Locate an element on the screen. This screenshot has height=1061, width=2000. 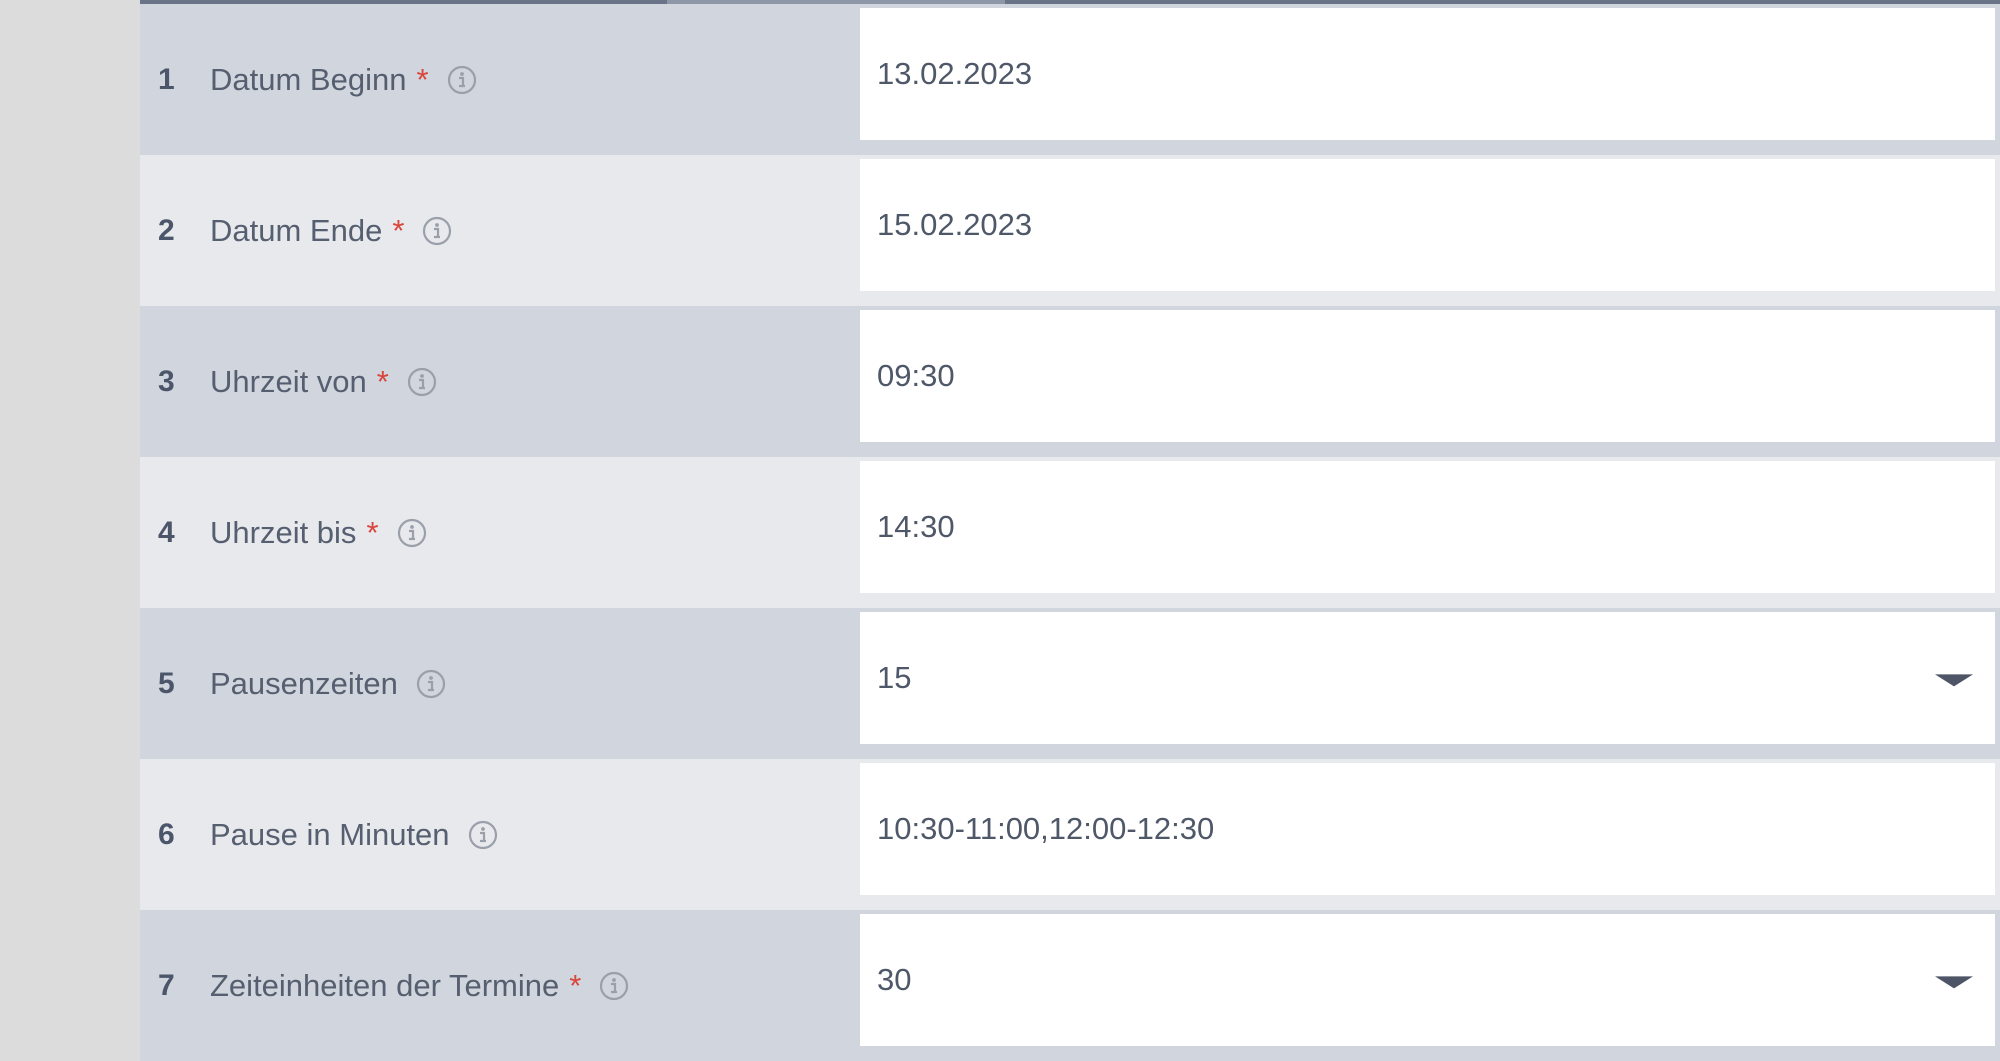
field-label-text: Datum Beginn is located at coordinates (308, 79).